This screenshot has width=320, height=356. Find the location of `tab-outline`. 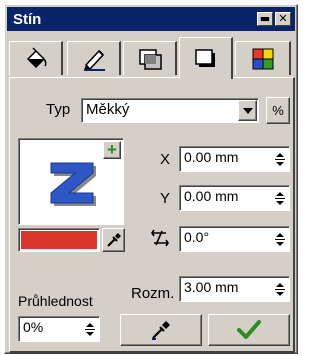

tab-outline is located at coordinates (94, 58).